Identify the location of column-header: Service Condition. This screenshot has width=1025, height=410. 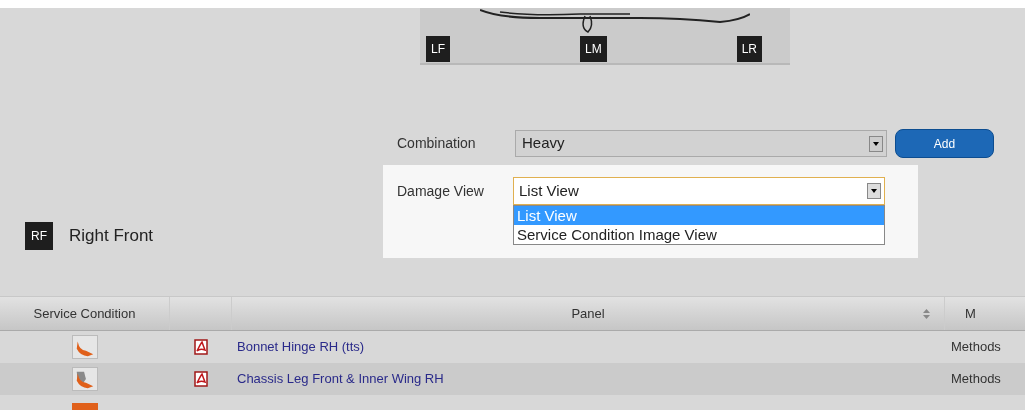
(85, 313).